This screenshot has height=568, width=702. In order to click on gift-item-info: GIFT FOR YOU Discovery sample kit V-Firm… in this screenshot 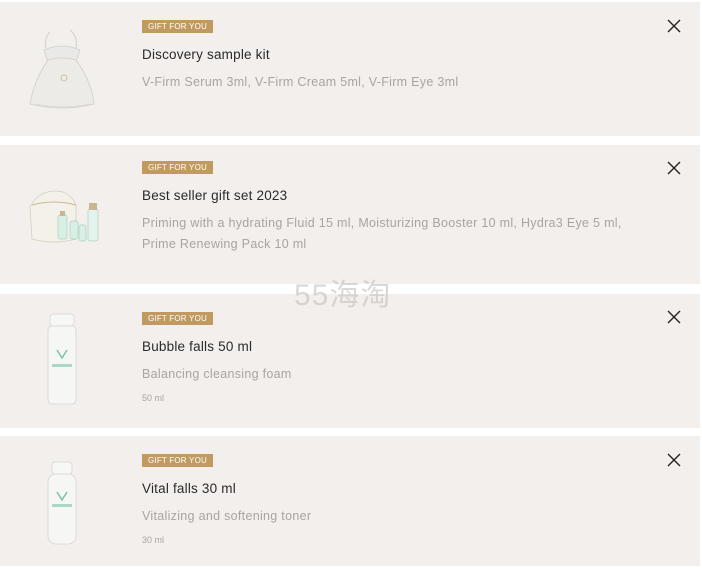, I will do `click(396, 54)`.